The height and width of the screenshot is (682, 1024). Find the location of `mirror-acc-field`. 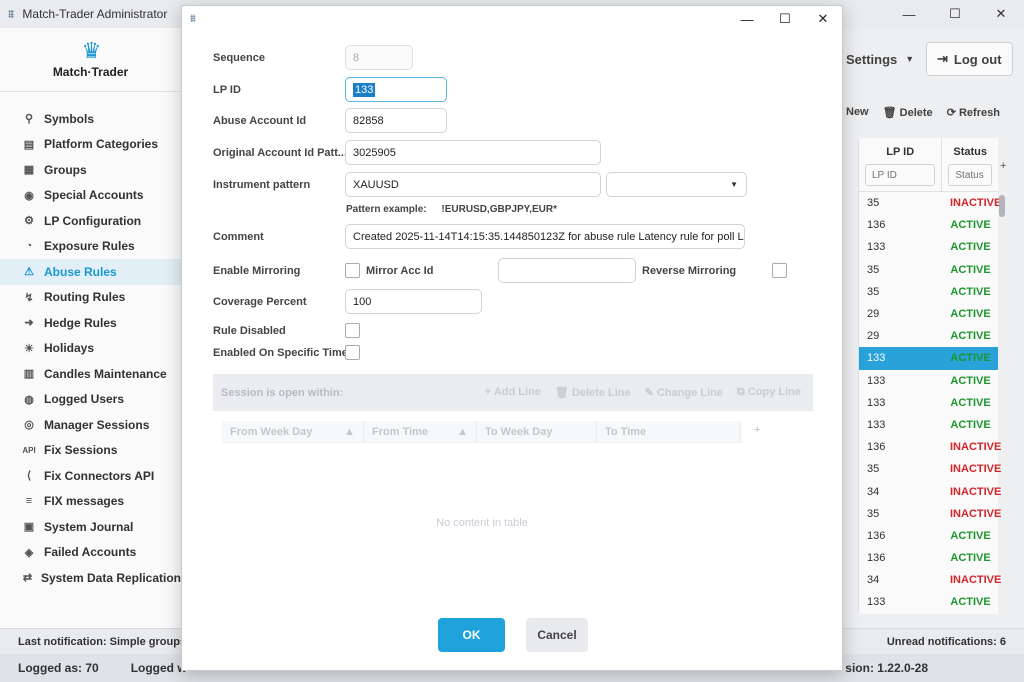

mirror-acc-field is located at coordinates (567, 270).